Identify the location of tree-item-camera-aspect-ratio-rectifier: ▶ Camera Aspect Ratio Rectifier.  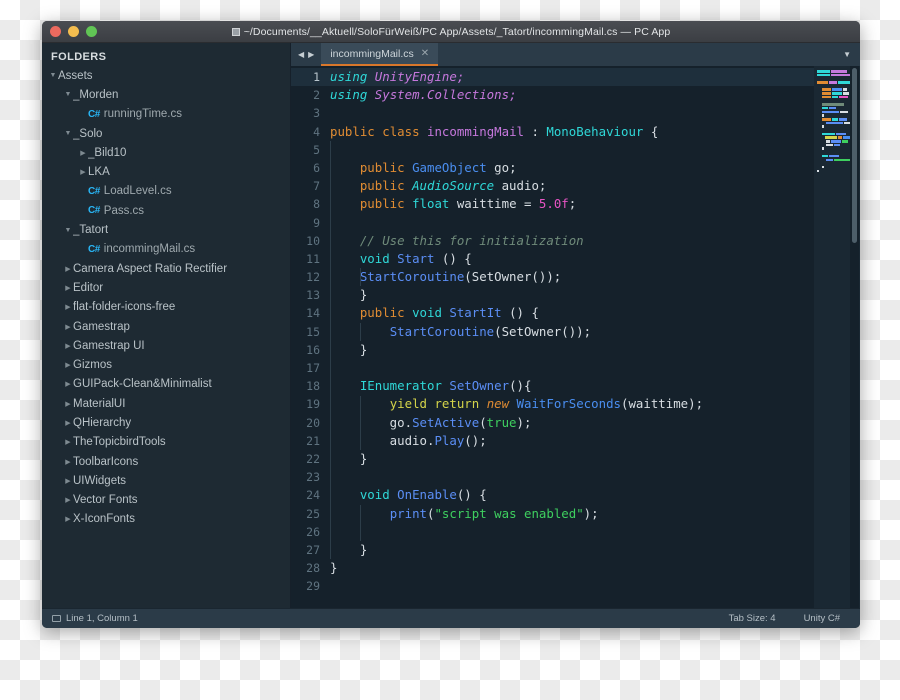
(166, 268).